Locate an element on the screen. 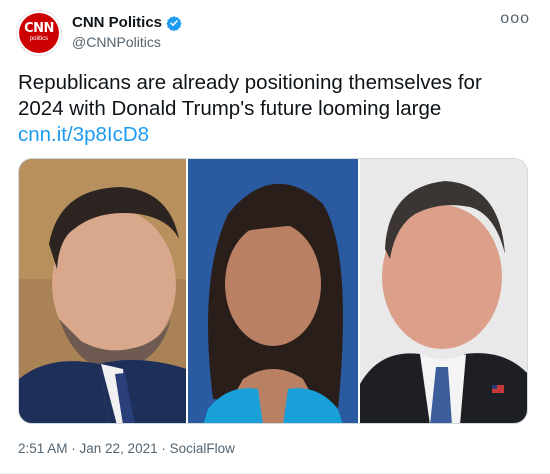 The height and width of the screenshot is (474, 550). handle: @CNNPolitics is located at coordinates (116, 42).